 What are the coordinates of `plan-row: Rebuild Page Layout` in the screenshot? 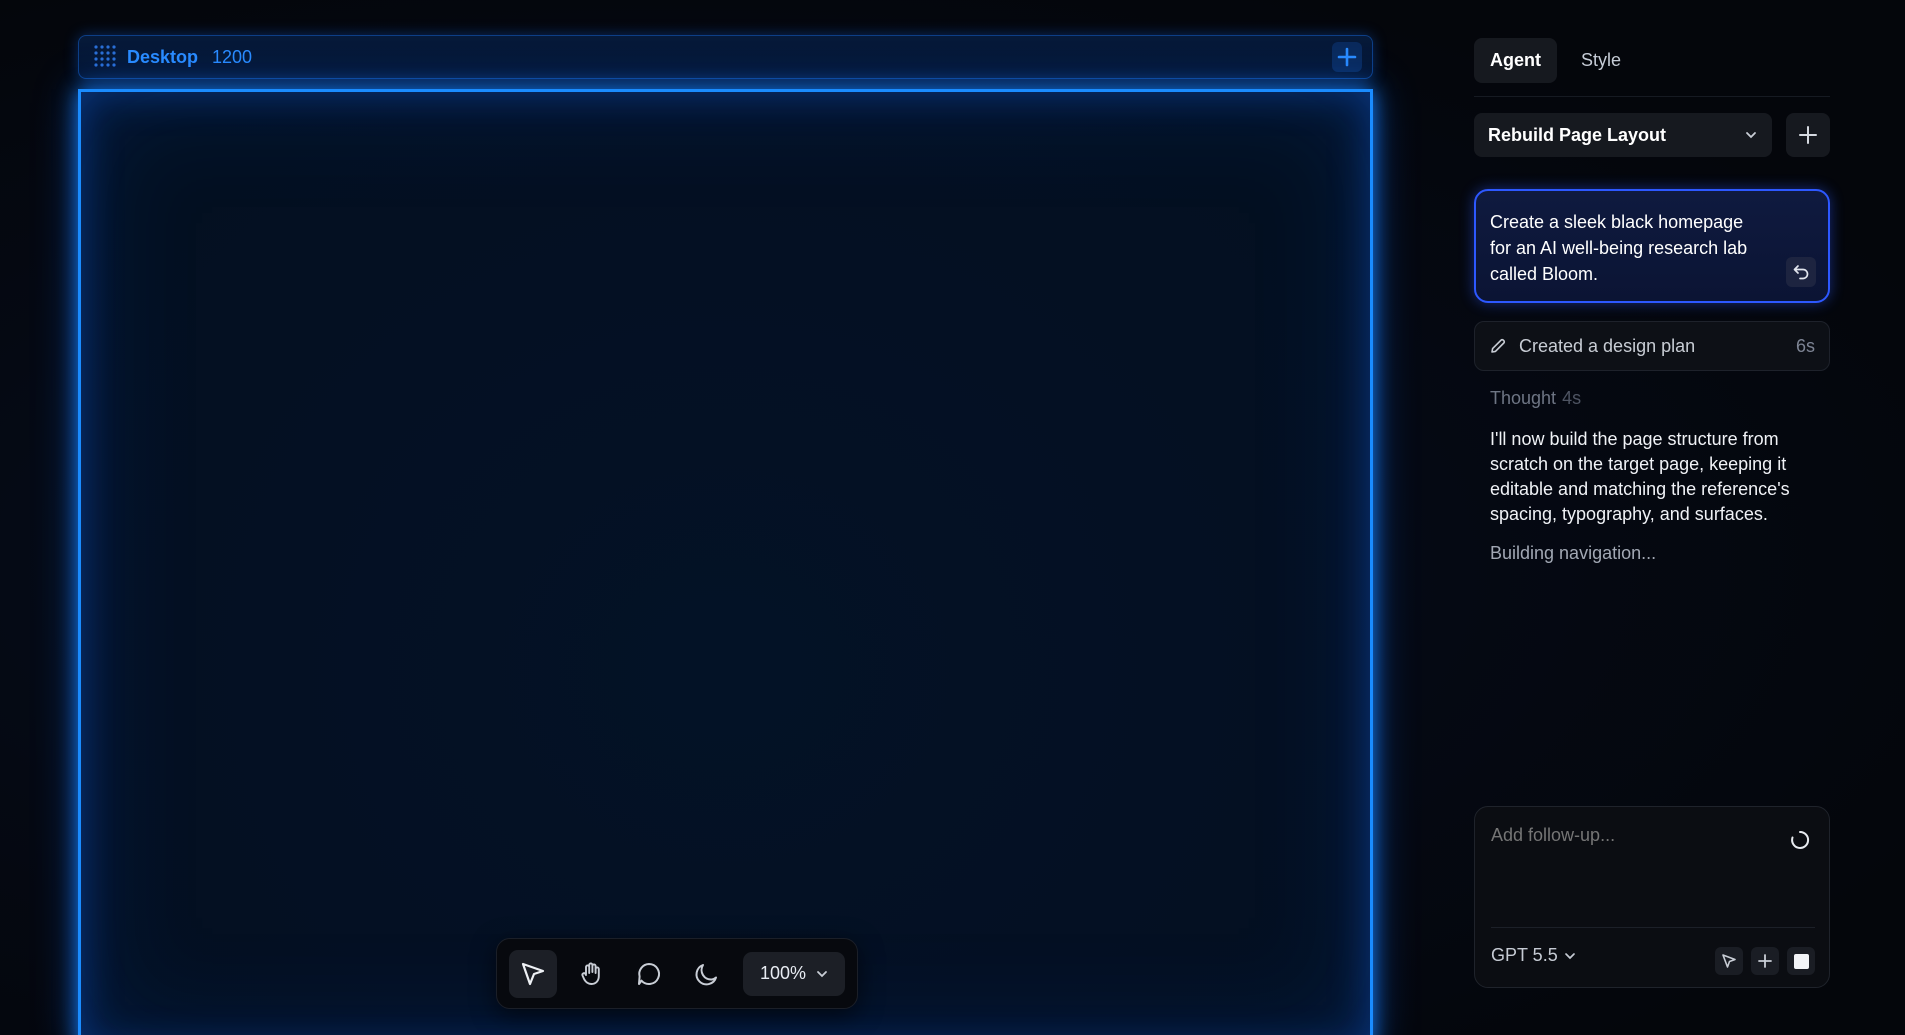 It's located at (1652, 135).